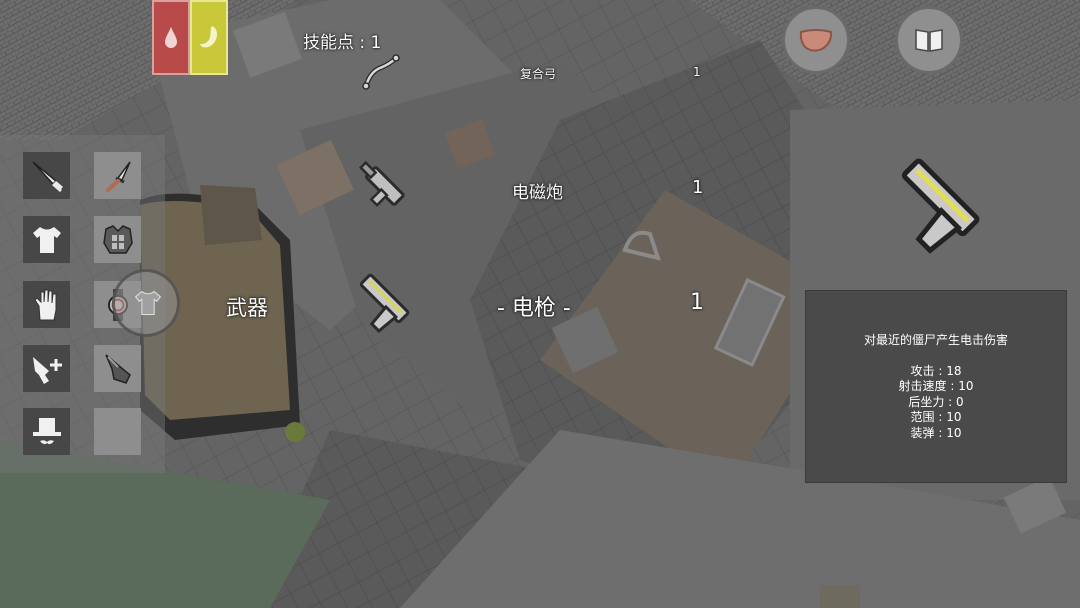 The height and width of the screenshot is (608, 1080). Describe the element at coordinates (697, 302) in the screenshot. I see `weapon-count-electric-pistol: 1` at that location.